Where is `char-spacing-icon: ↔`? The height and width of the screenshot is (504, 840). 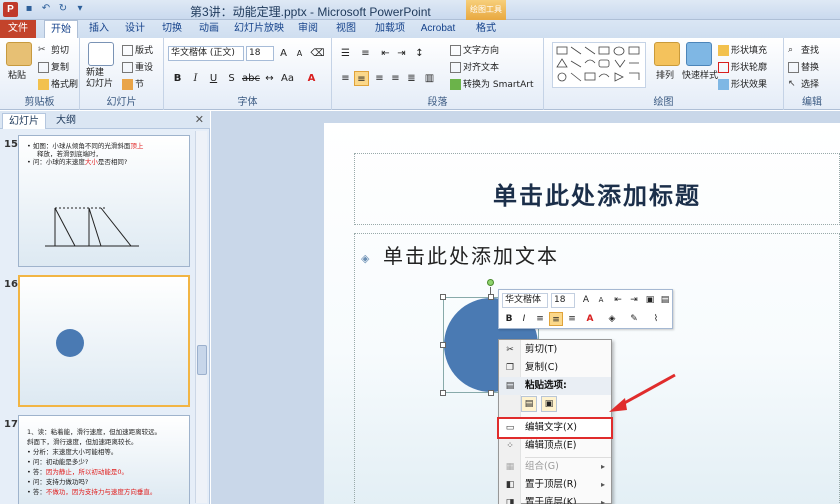
char-spacing-icon: ↔ is located at coordinates (269, 78).